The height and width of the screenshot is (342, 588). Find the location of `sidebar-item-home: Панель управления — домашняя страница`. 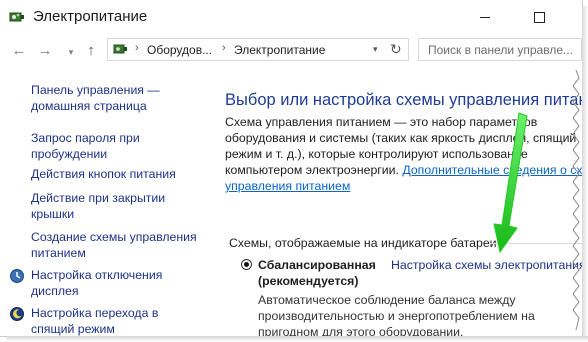

sidebar-item-home: Панель управления — домашняя страница is located at coordinates (95, 98).